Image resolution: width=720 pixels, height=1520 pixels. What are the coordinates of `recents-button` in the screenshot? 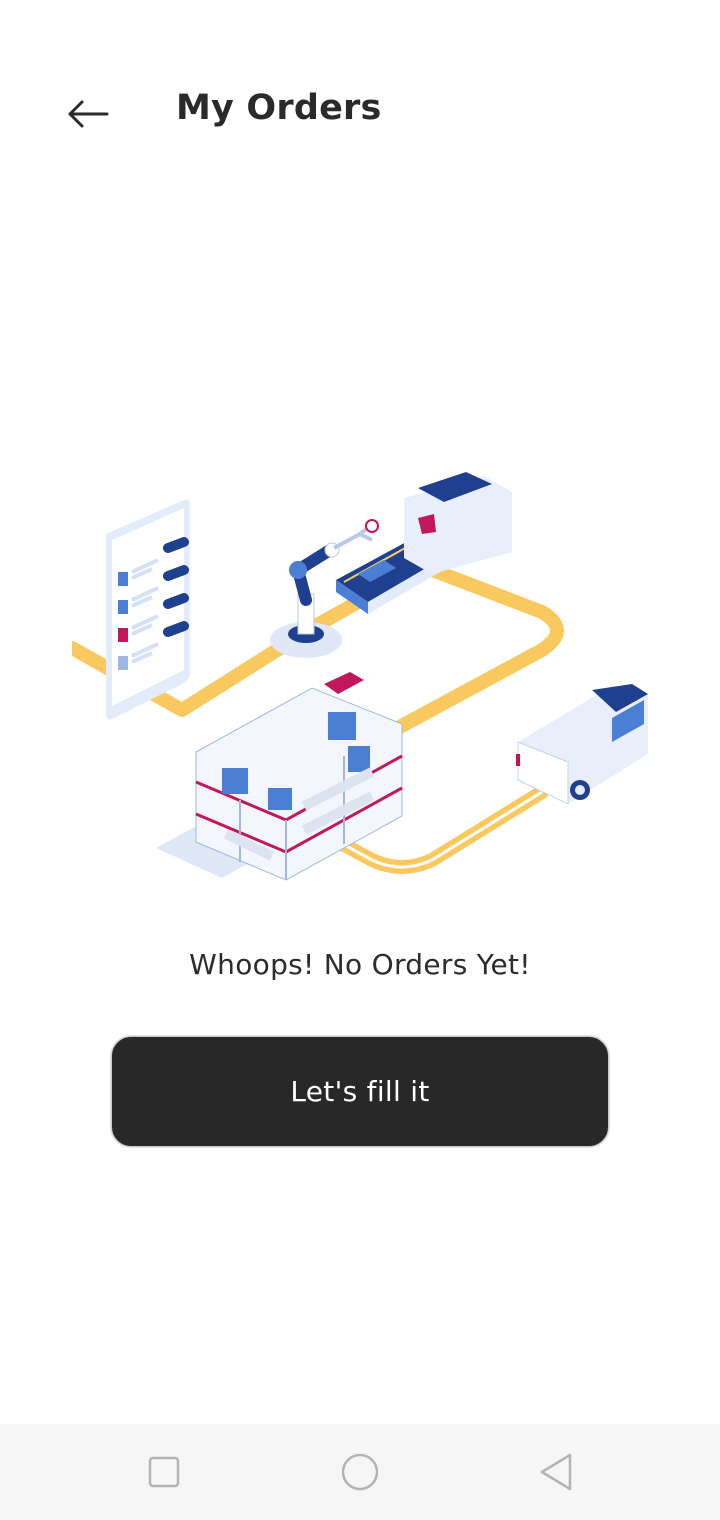 It's located at (164, 1472).